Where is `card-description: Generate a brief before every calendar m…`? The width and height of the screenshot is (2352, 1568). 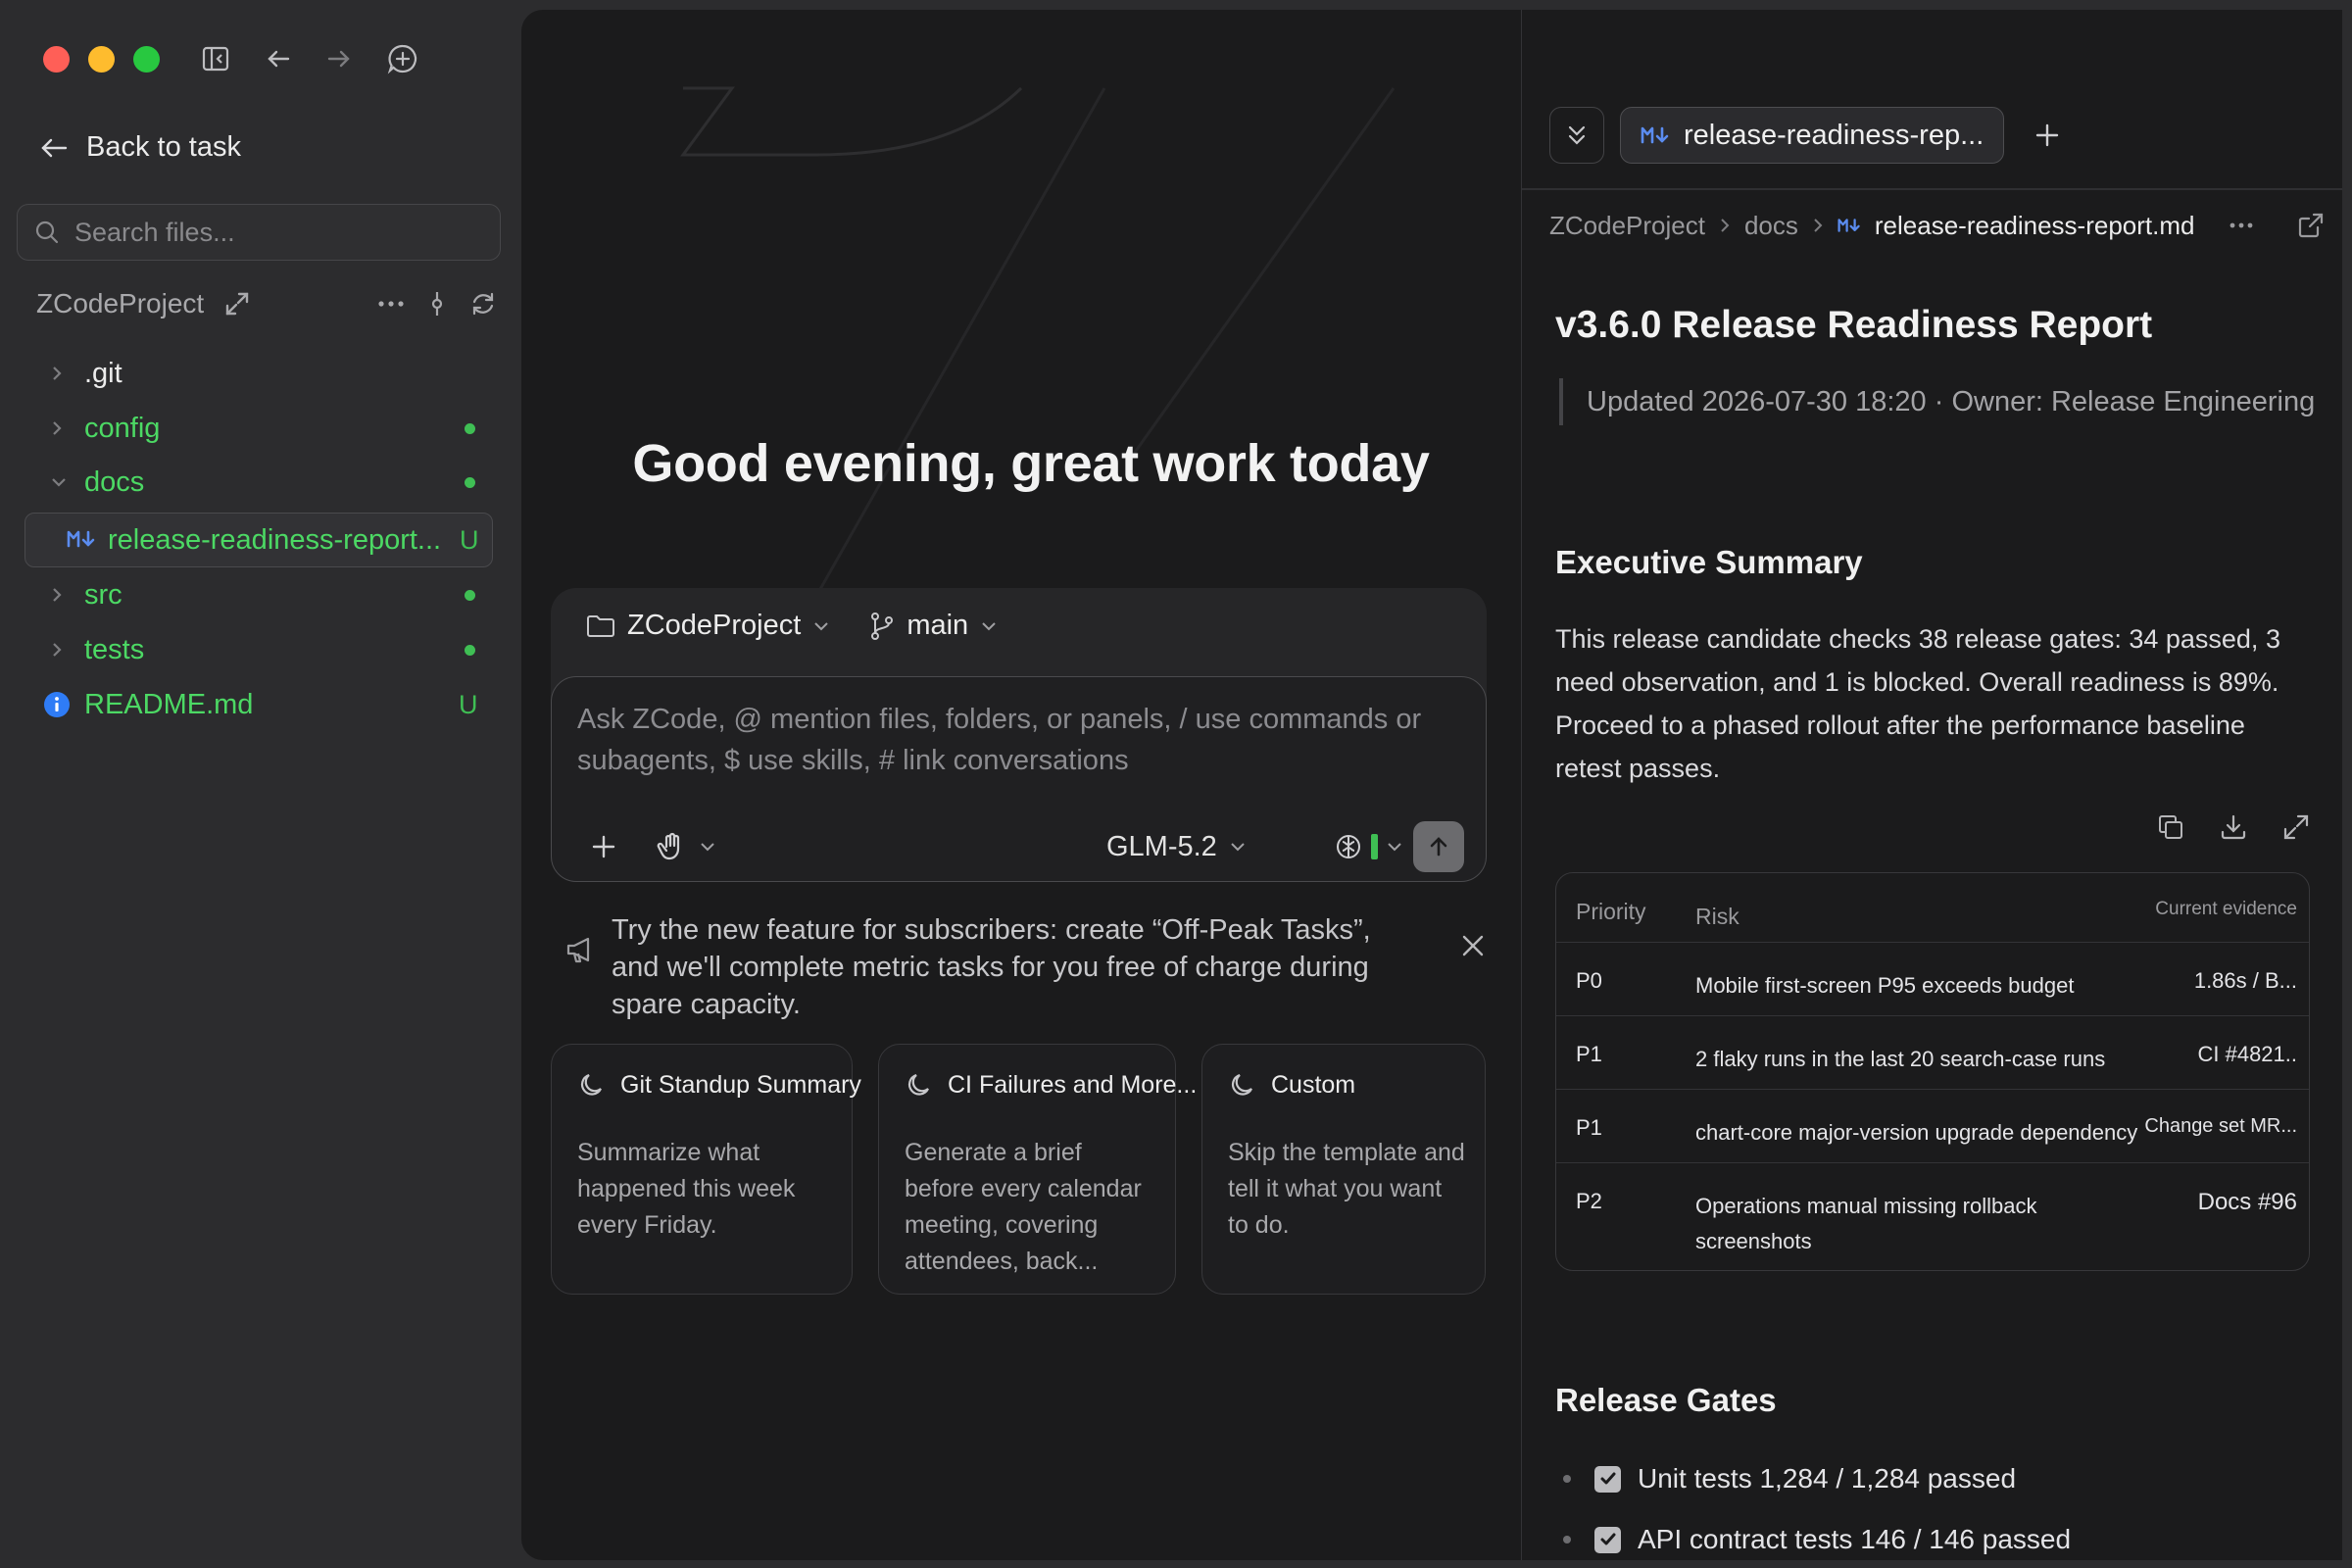
card-description: Generate a brief before every calendar m… is located at coordinates (1023, 1207).